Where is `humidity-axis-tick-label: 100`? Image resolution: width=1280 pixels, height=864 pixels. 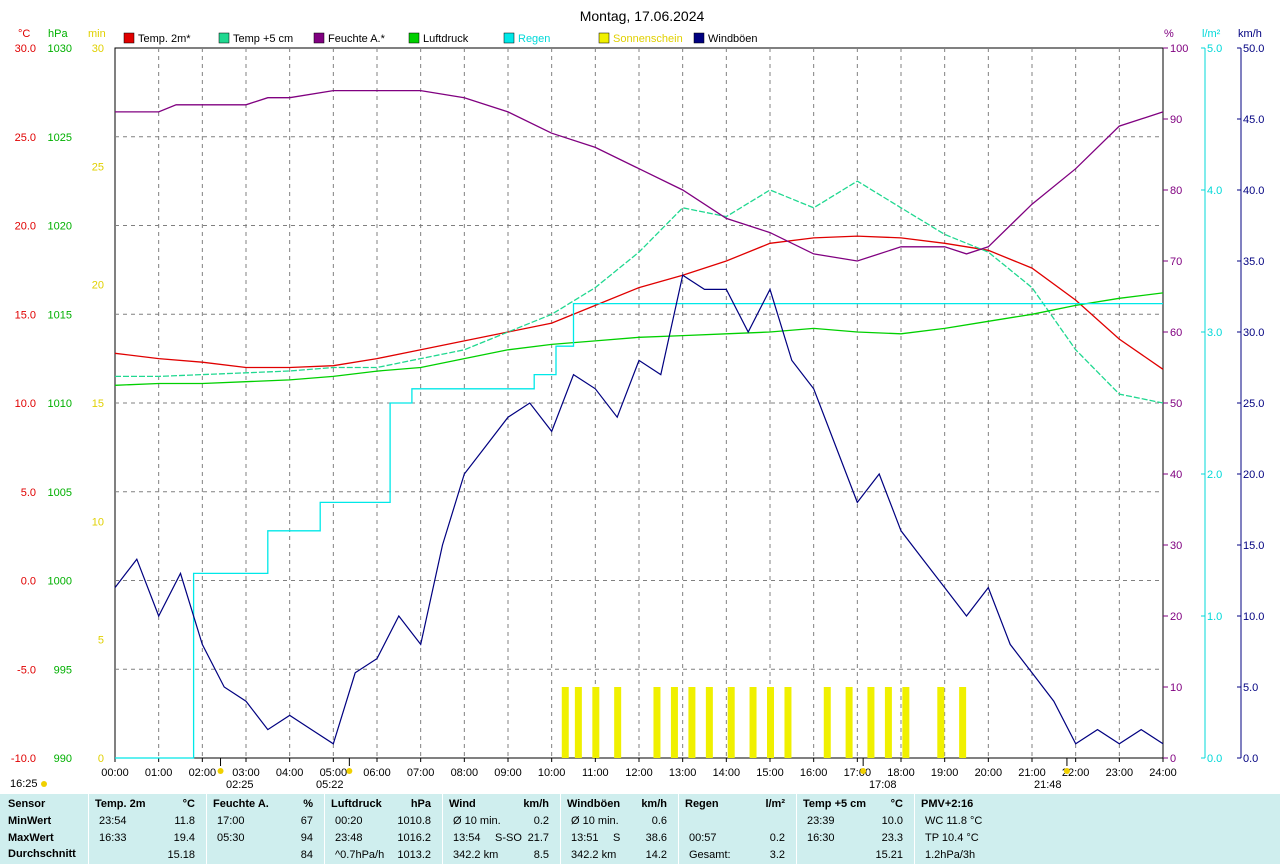 humidity-axis-tick-label: 100 is located at coordinates (1179, 49).